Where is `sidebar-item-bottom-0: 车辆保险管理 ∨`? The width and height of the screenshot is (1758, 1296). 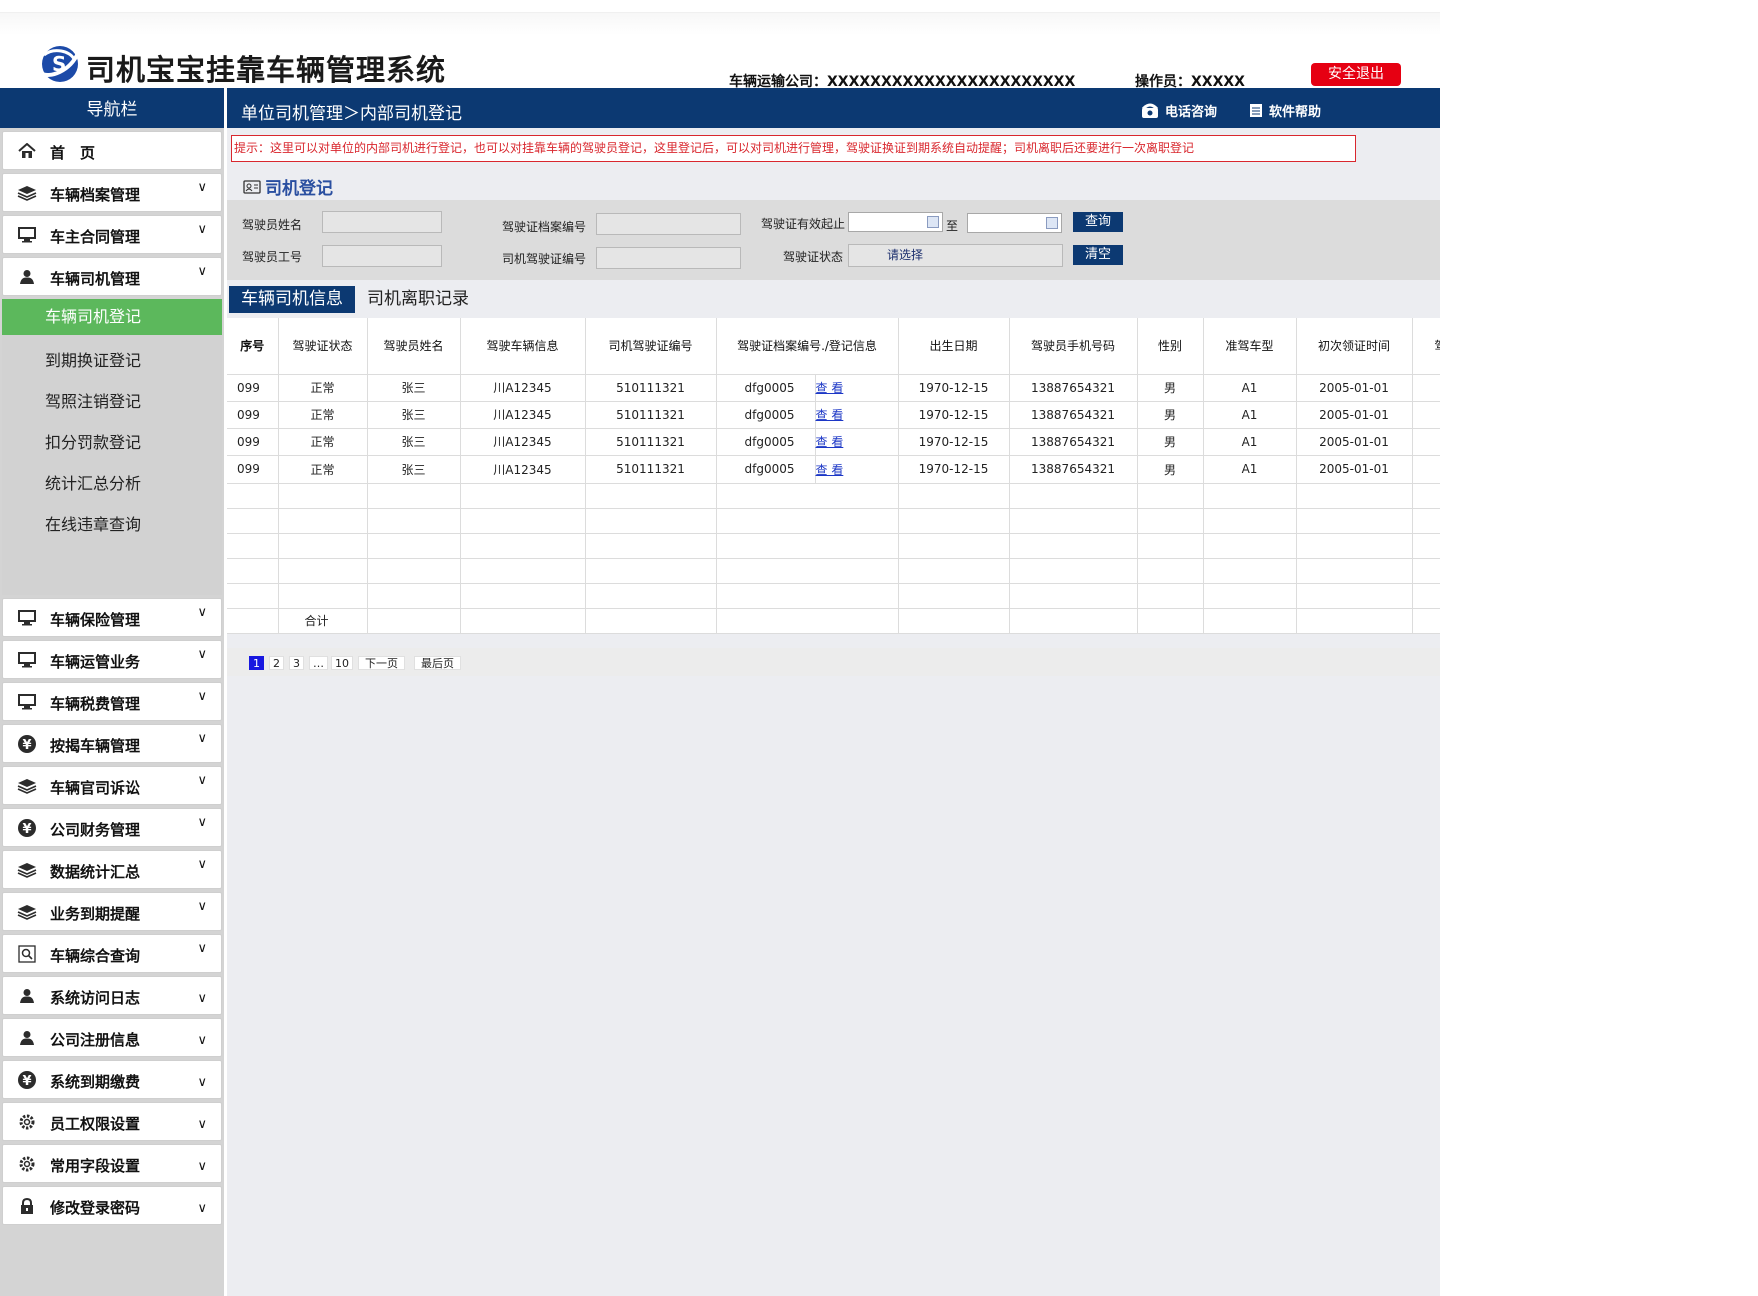
sidebar-item-bottom-0: 车辆保险管理 ∨ is located at coordinates (112, 617).